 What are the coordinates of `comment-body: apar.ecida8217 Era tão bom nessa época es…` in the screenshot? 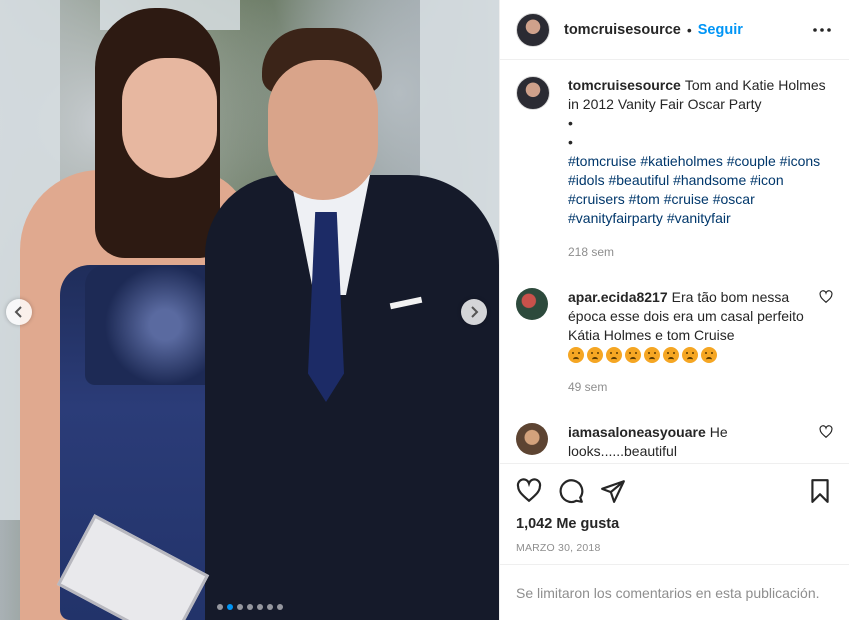 It's located at (689, 342).